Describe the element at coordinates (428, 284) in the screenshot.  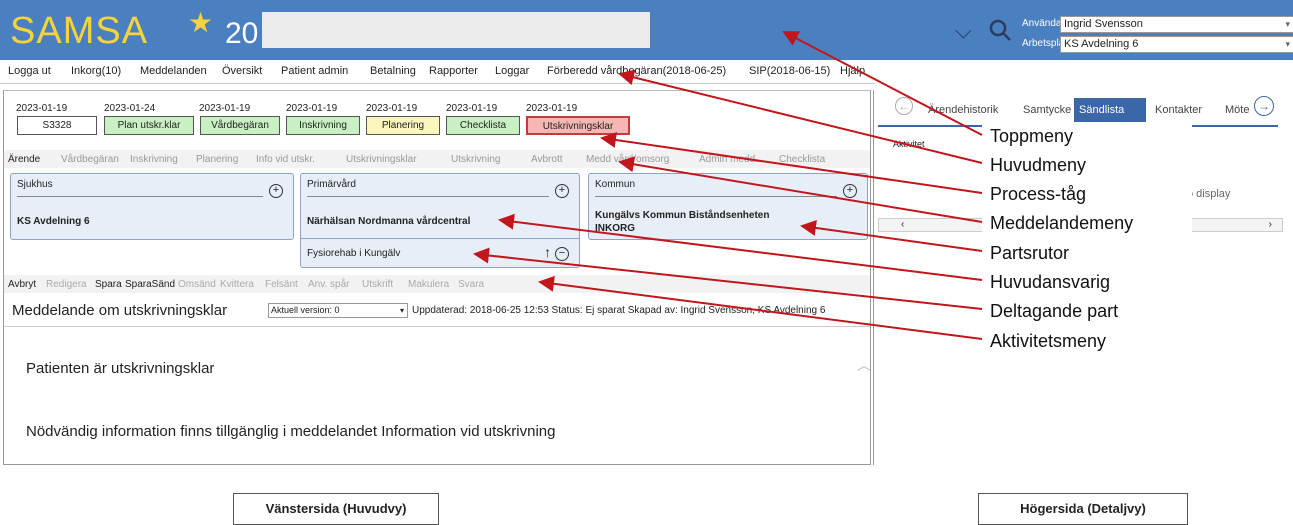
I see `action-makulera: Makulera` at that location.